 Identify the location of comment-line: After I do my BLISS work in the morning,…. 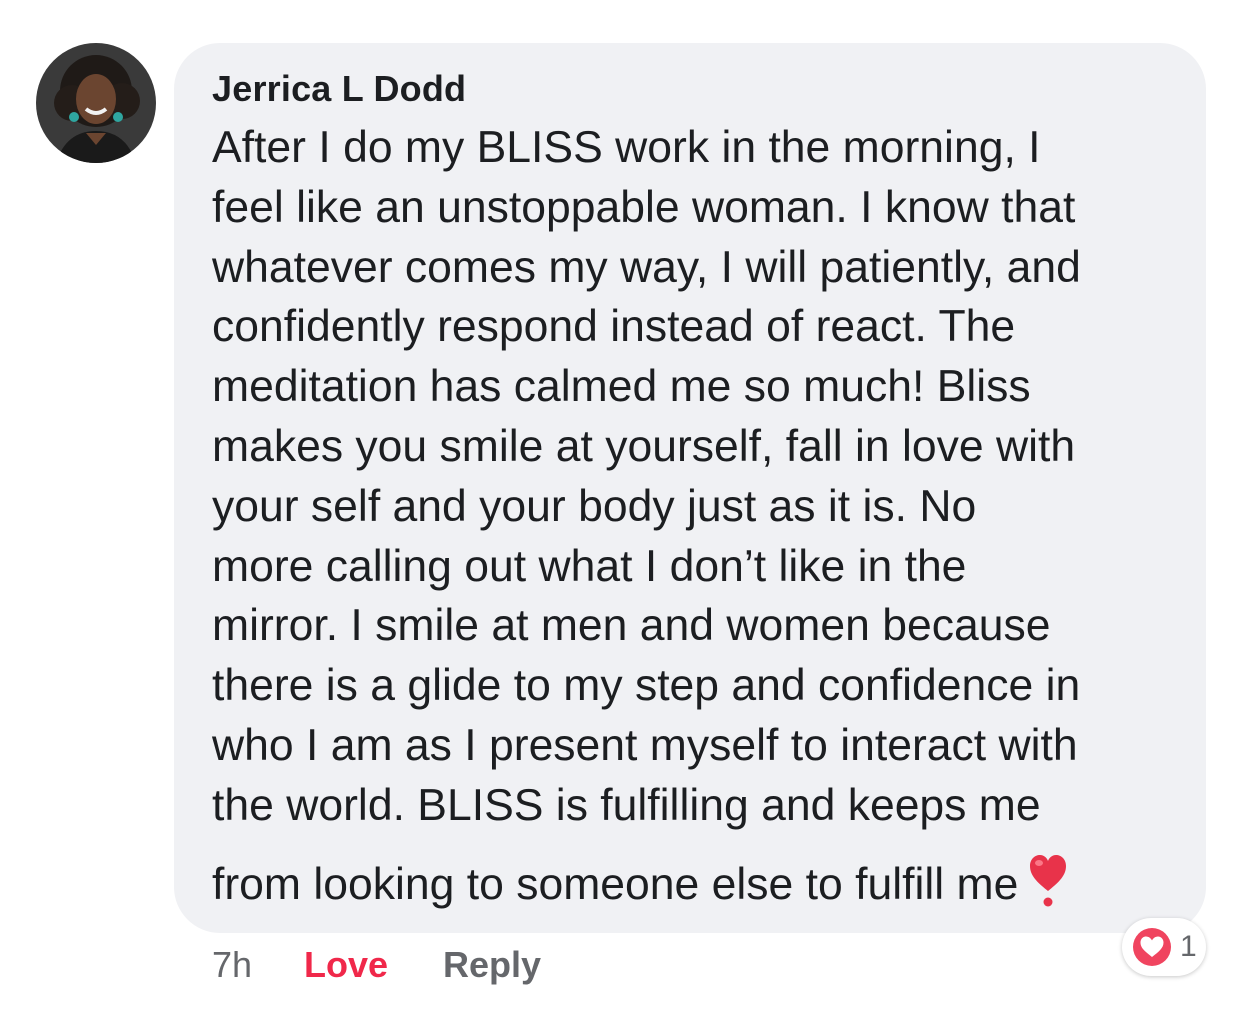
(626, 147).